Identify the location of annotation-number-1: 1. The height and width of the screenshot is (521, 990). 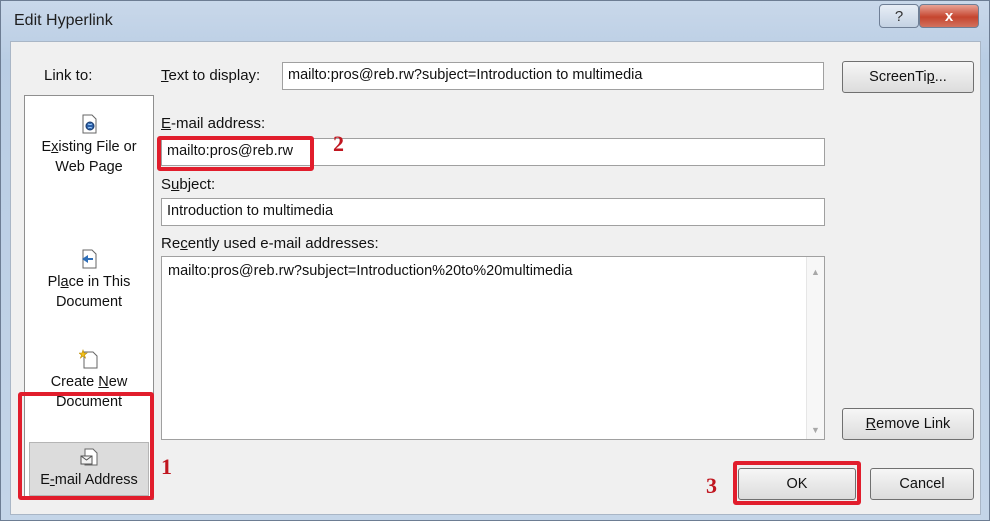
(166, 466).